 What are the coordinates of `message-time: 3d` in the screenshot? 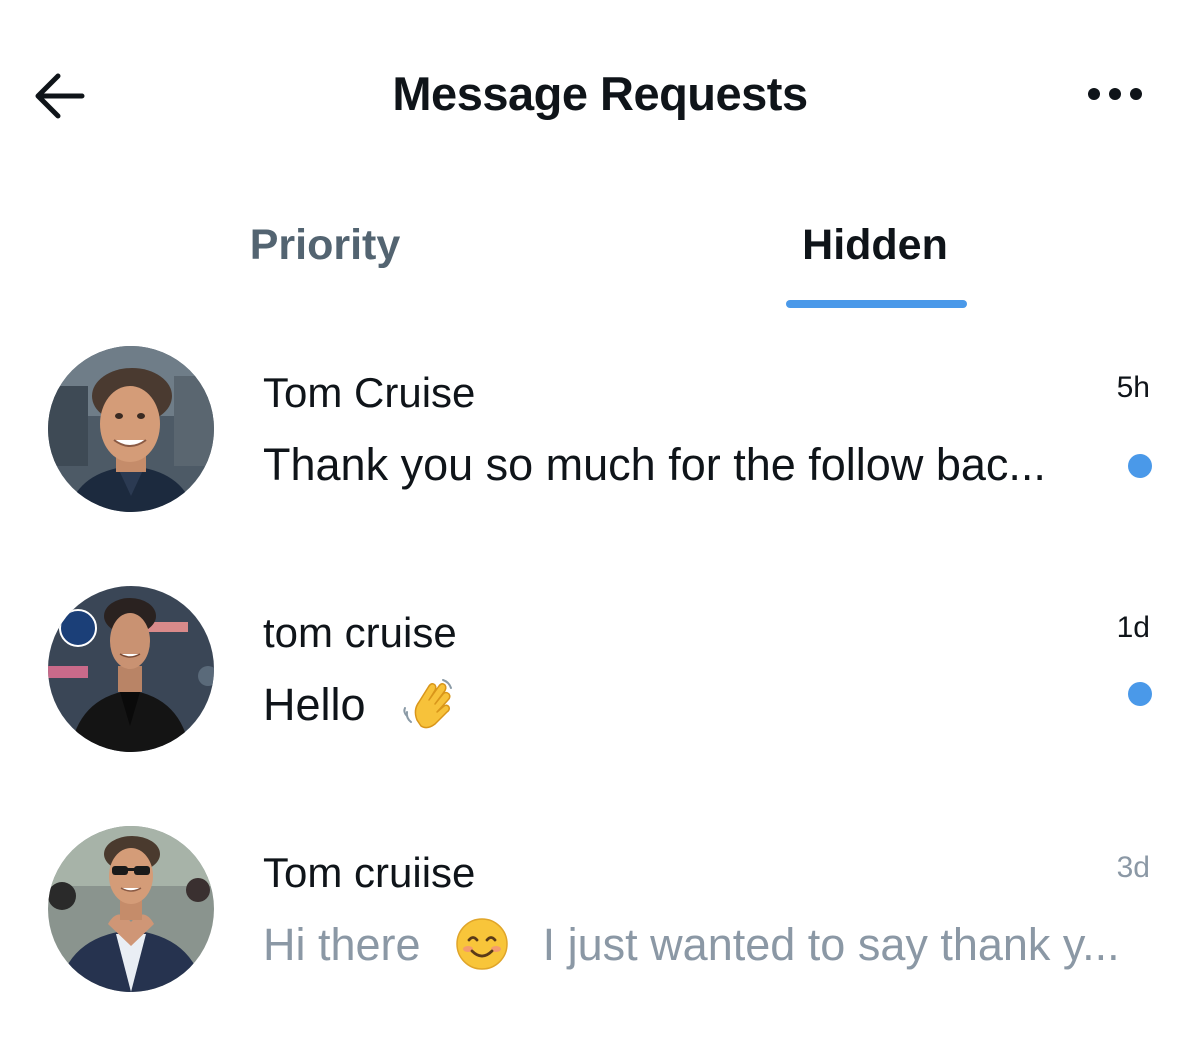 It's located at (1133, 867).